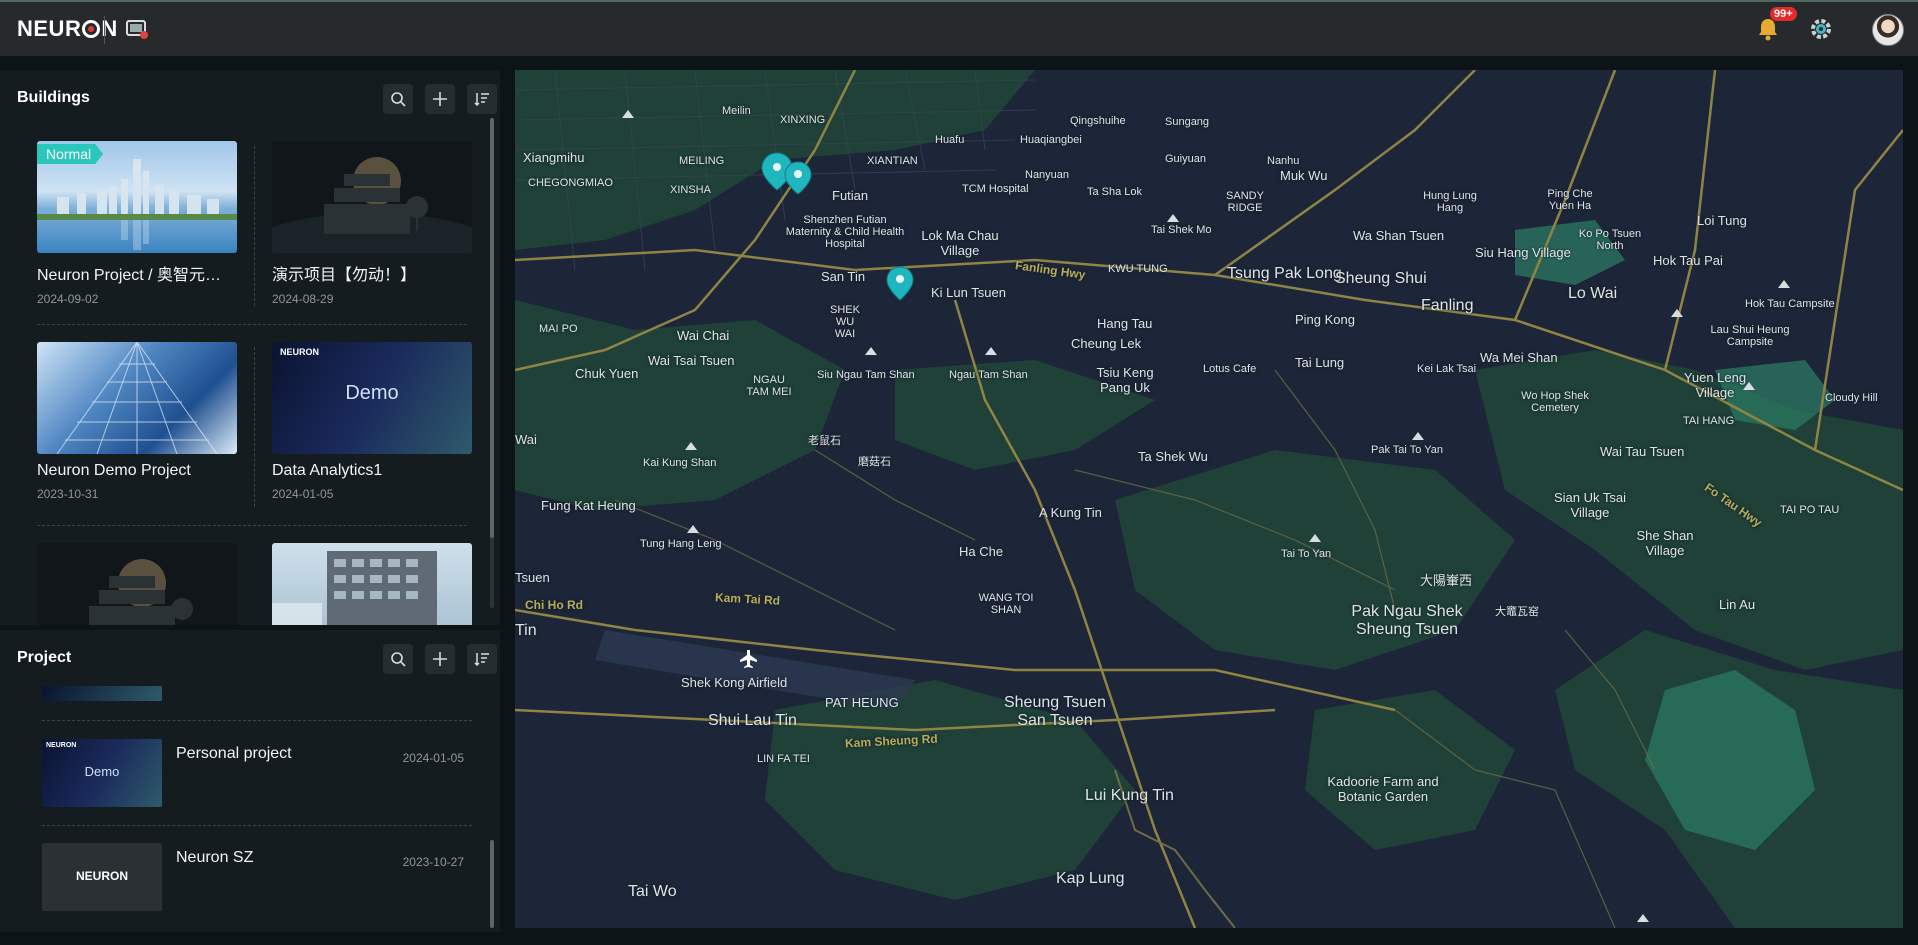  What do you see at coordinates (1173, 456) in the screenshot?
I see `map-label: Ta Shek Wu` at bounding box center [1173, 456].